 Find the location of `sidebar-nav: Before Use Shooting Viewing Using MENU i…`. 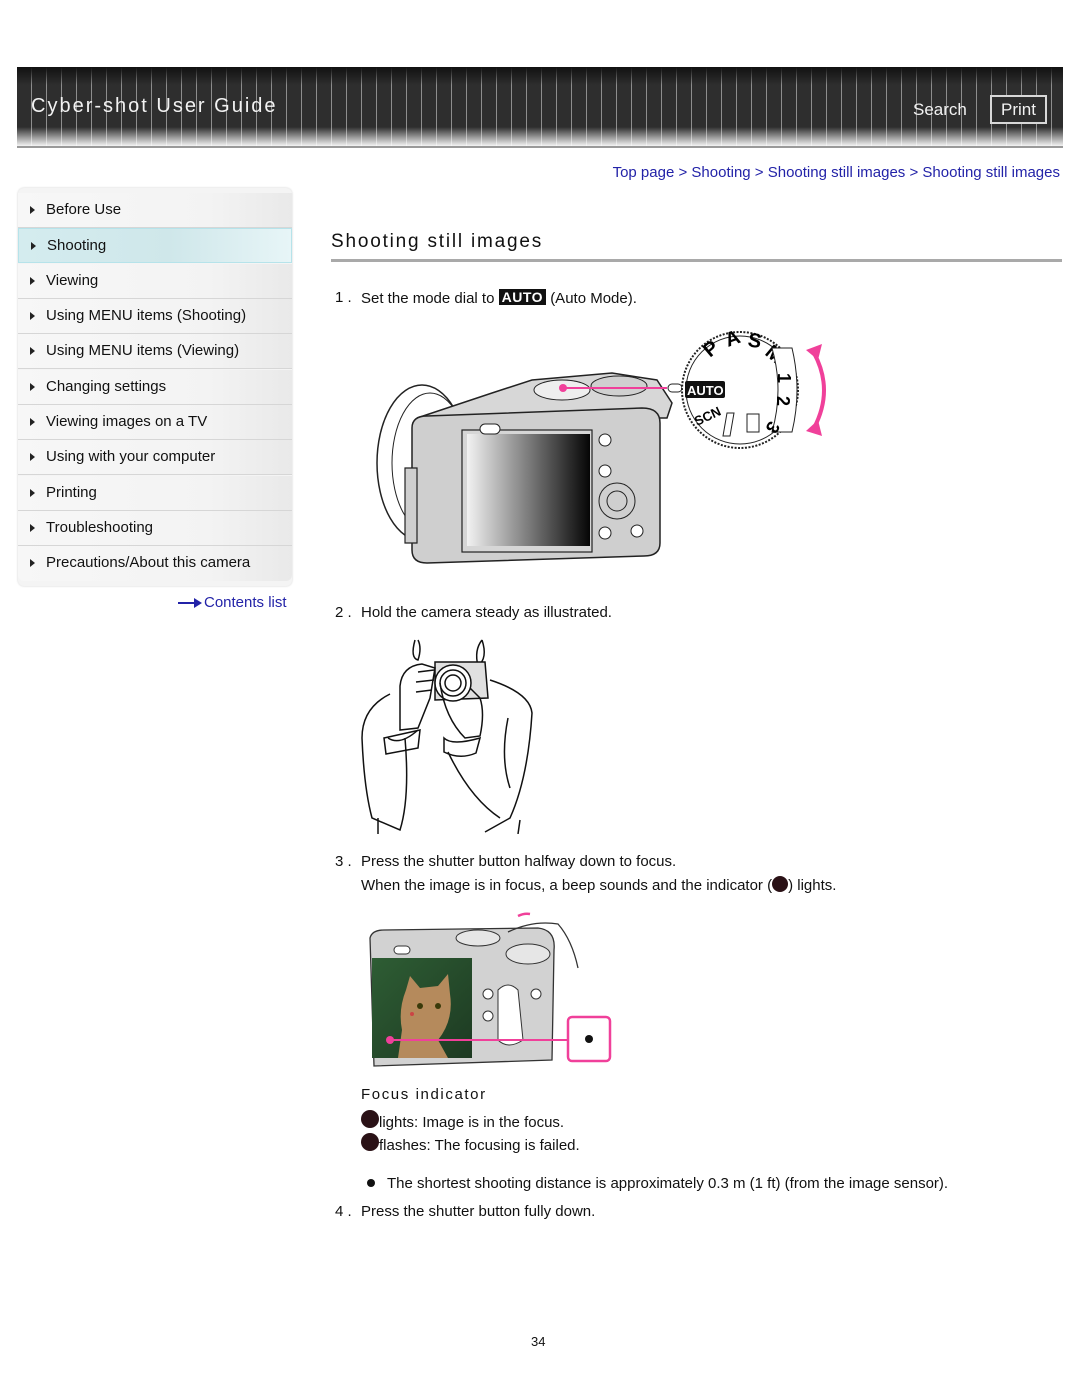

sidebar-nav: Before Use Shooting Viewing Using MENU i… is located at coordinates (155, 387).